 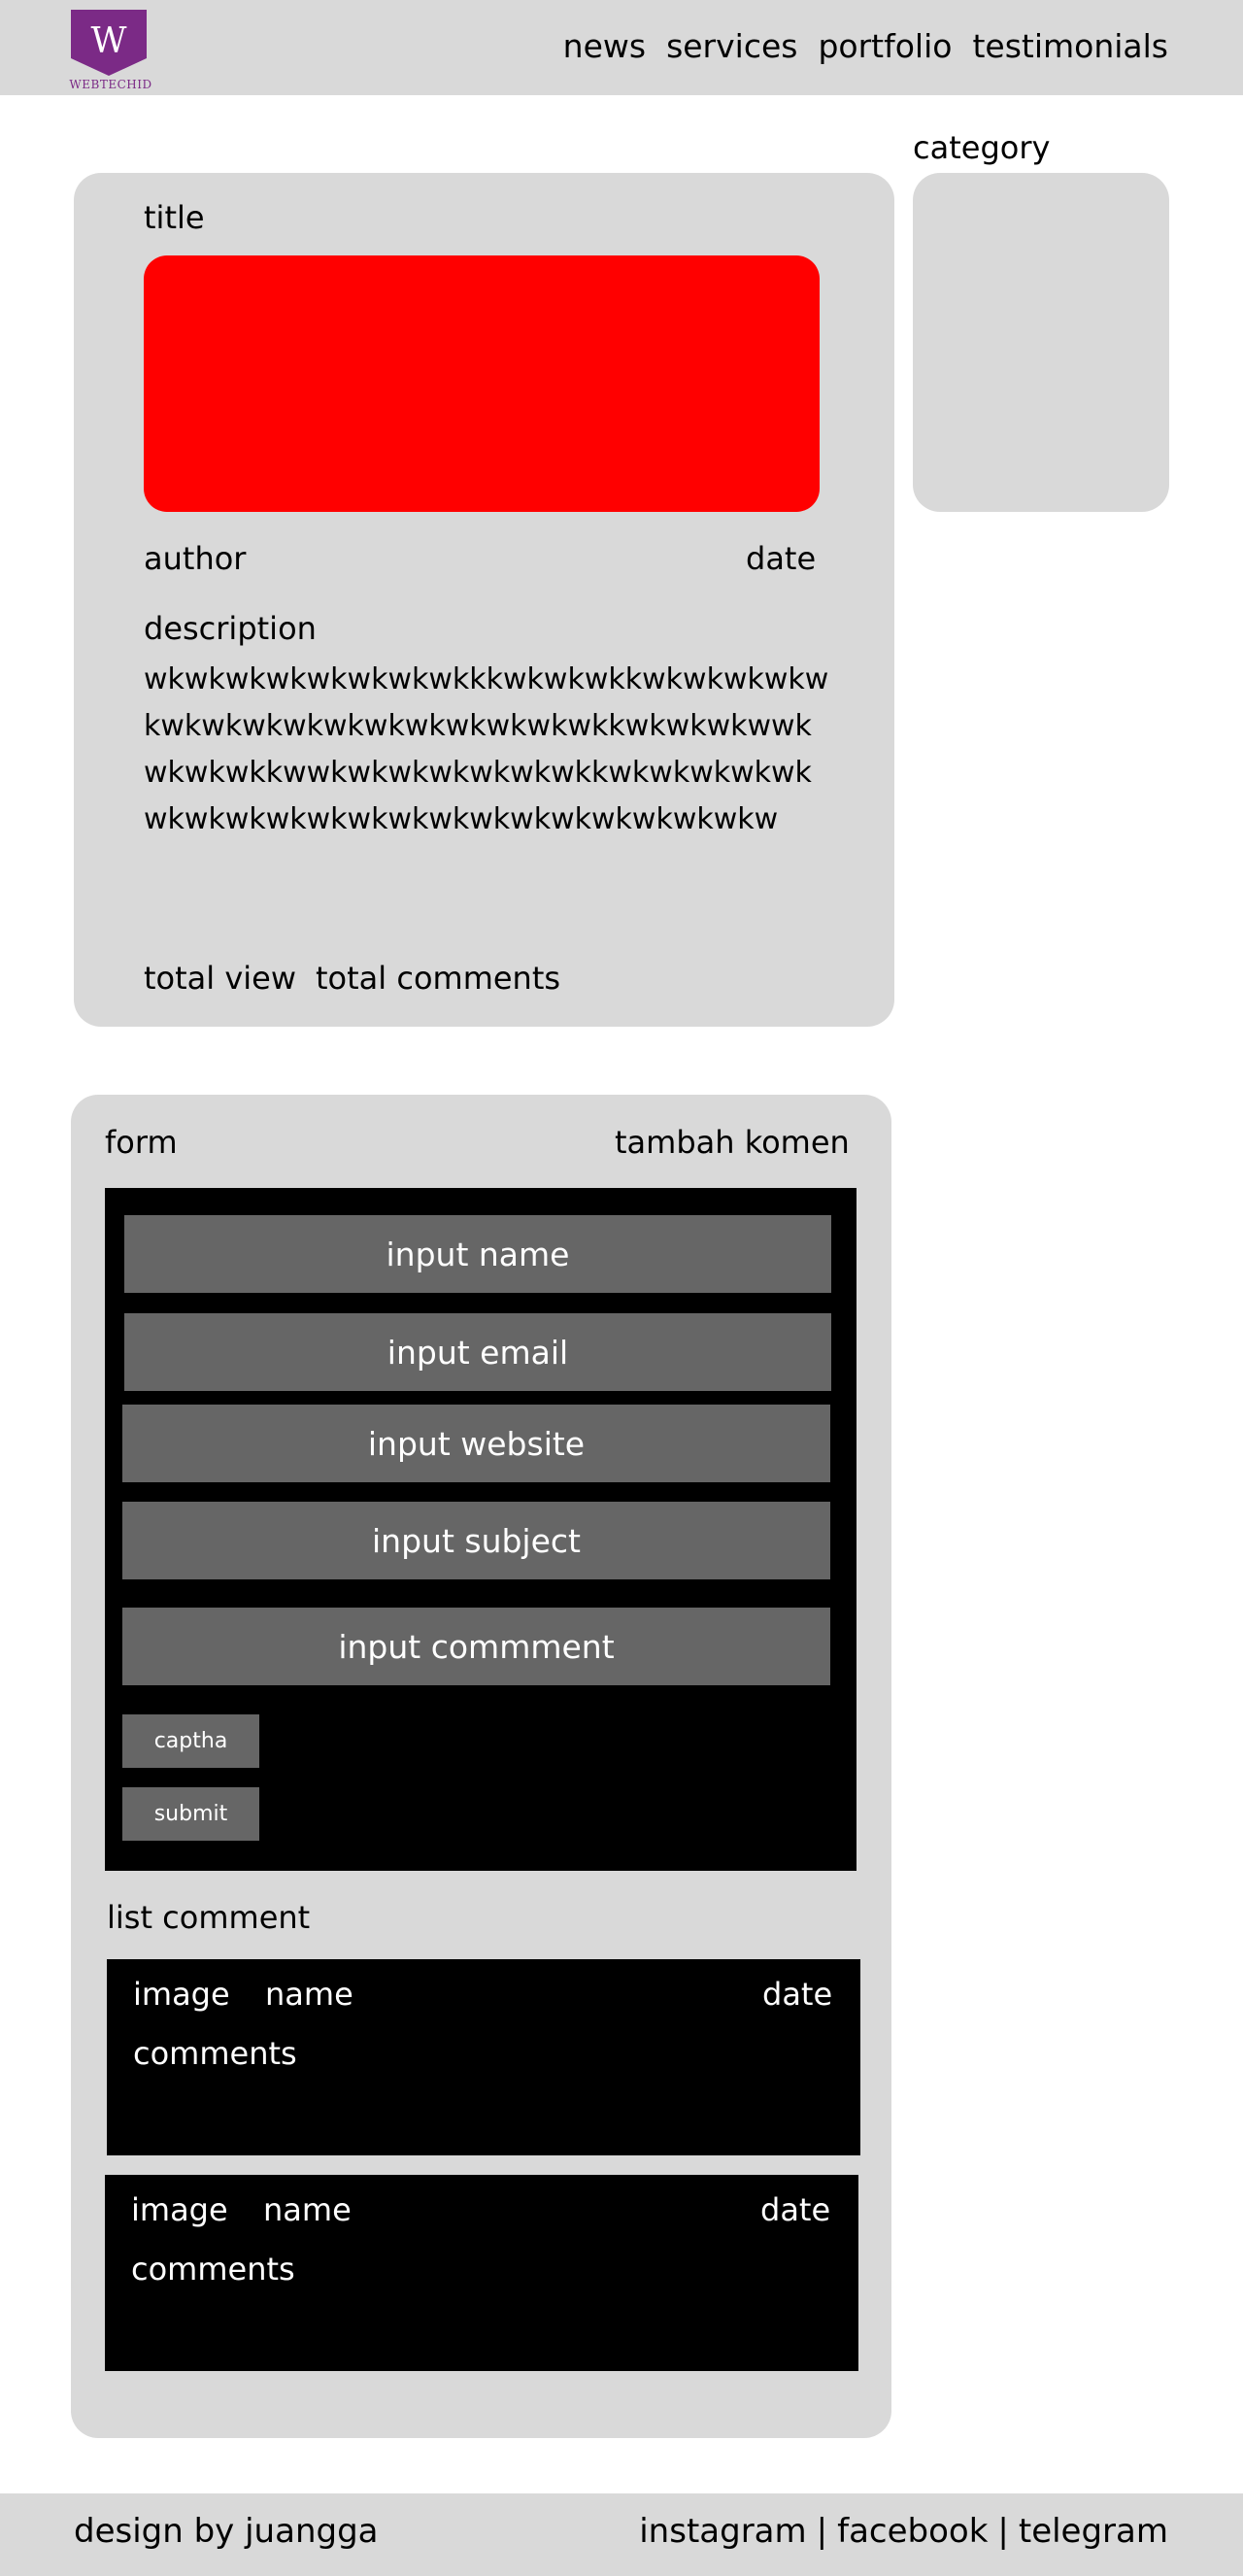 I want to click on nav-testimonials: testimonials, so click(x=1070, y=46).